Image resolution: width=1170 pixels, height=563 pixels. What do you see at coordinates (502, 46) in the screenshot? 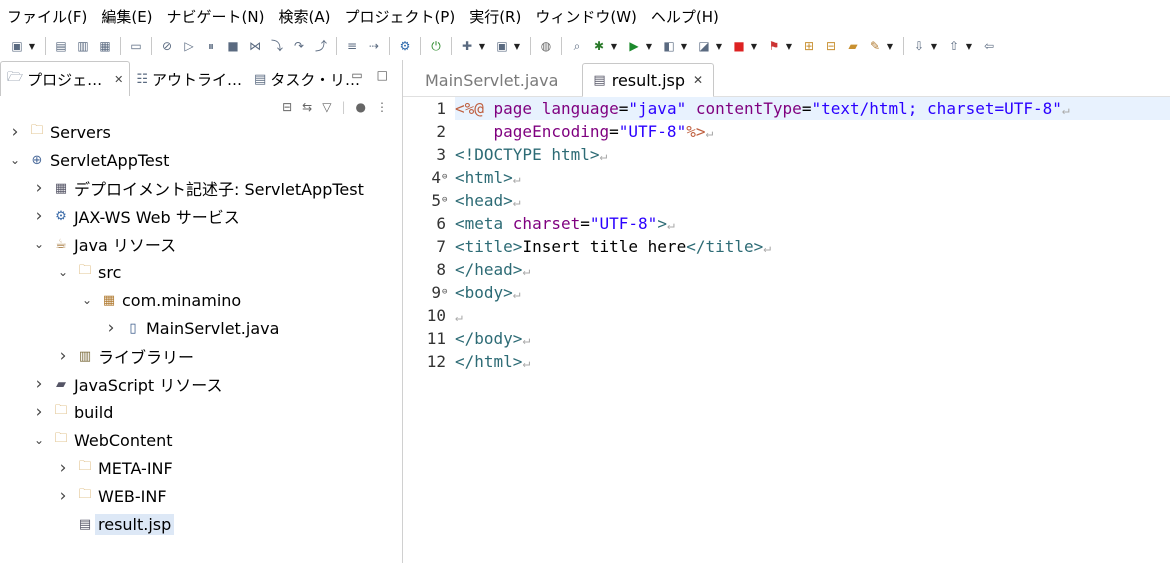
I see `server-icon: ▣` at bounding box center [502, 46].